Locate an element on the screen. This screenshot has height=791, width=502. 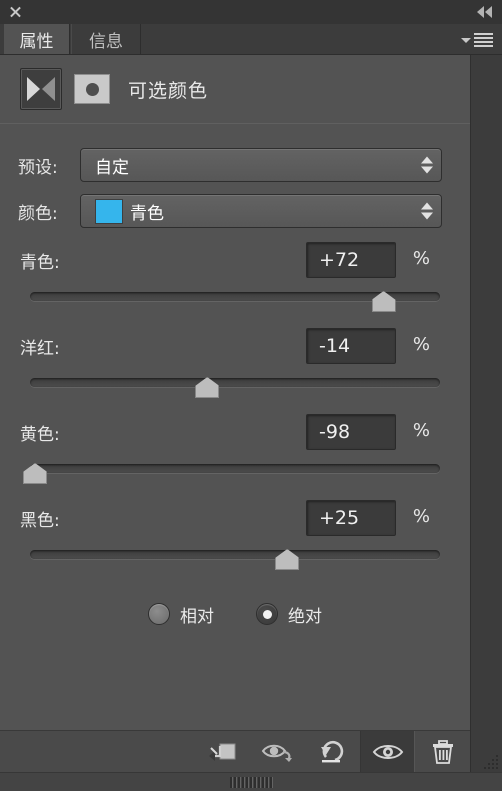
panel-bottom-strip is located at coordinates (251, 781).